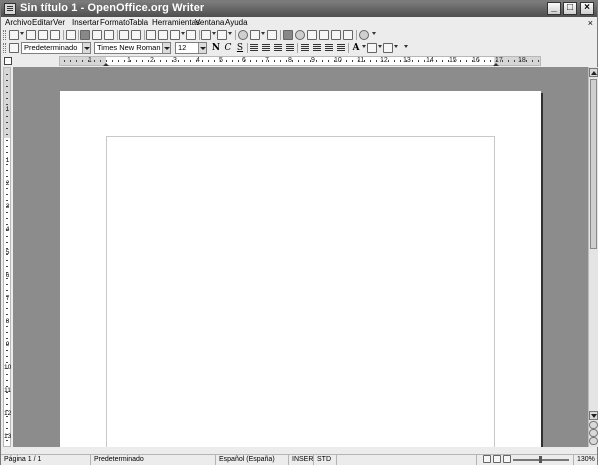 The height and width of the screenshot is (465, 598). What do you see at coordinates (341, 48) in the screenshot?
I see `increase-indent-icon` at bounding box center [341, 48].